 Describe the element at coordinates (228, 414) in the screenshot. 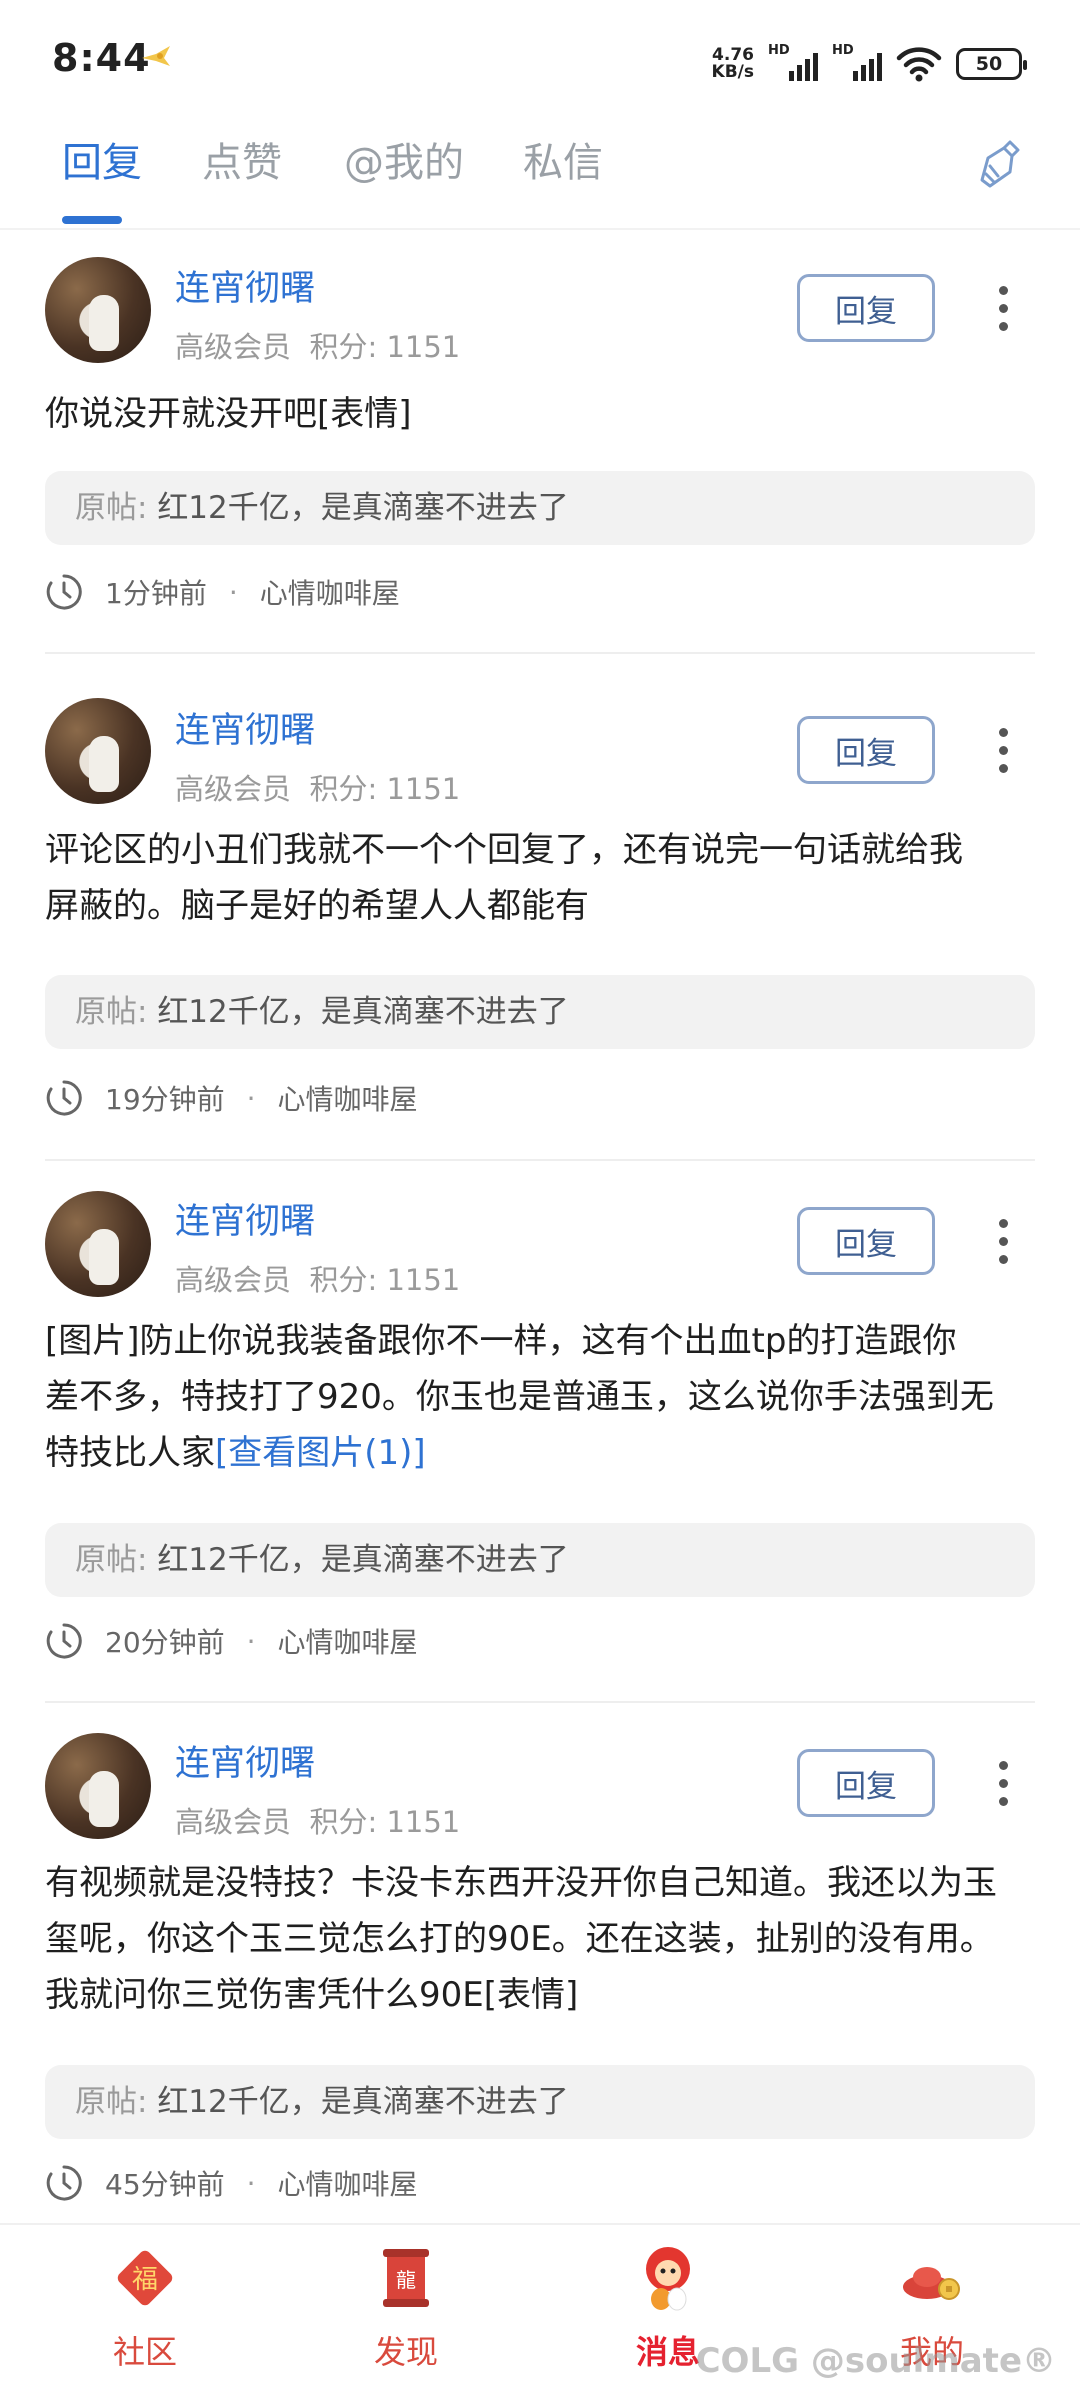

I see `reply-content: 你说没开就没开吧[表情]` at that location.